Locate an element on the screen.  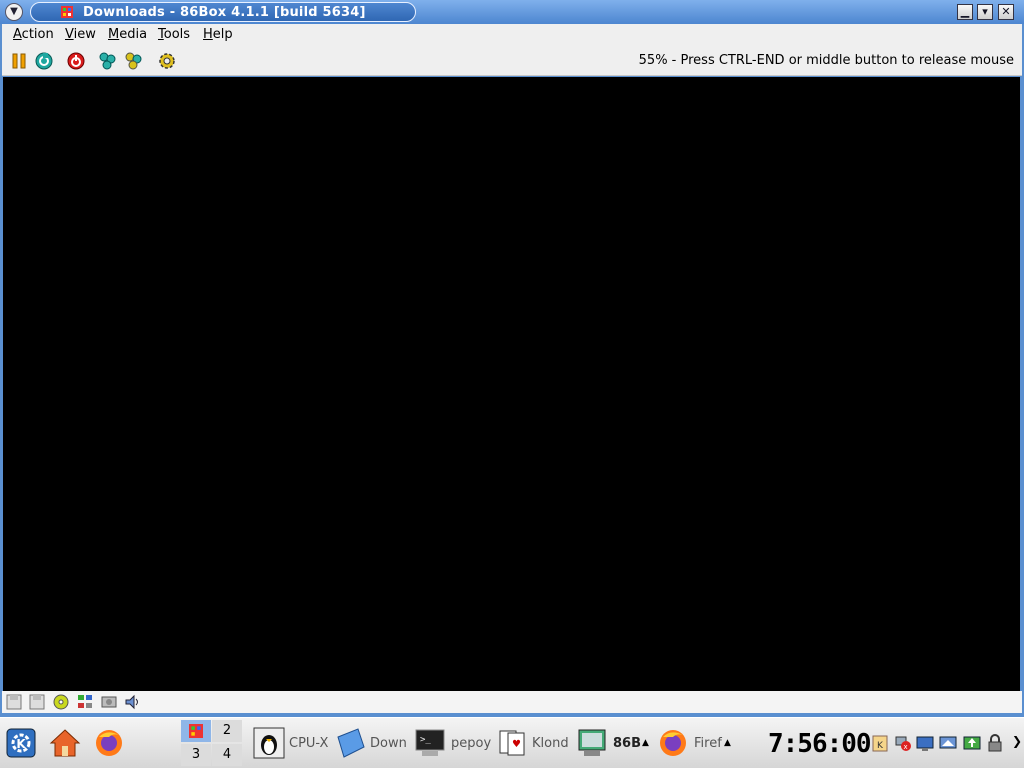
klipper-icon: K is located at coordinates (880, 743).